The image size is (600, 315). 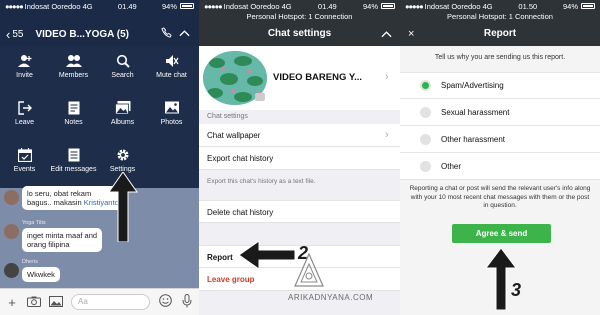 I want to click on clock: 01.50, so click(x=528, y=6).